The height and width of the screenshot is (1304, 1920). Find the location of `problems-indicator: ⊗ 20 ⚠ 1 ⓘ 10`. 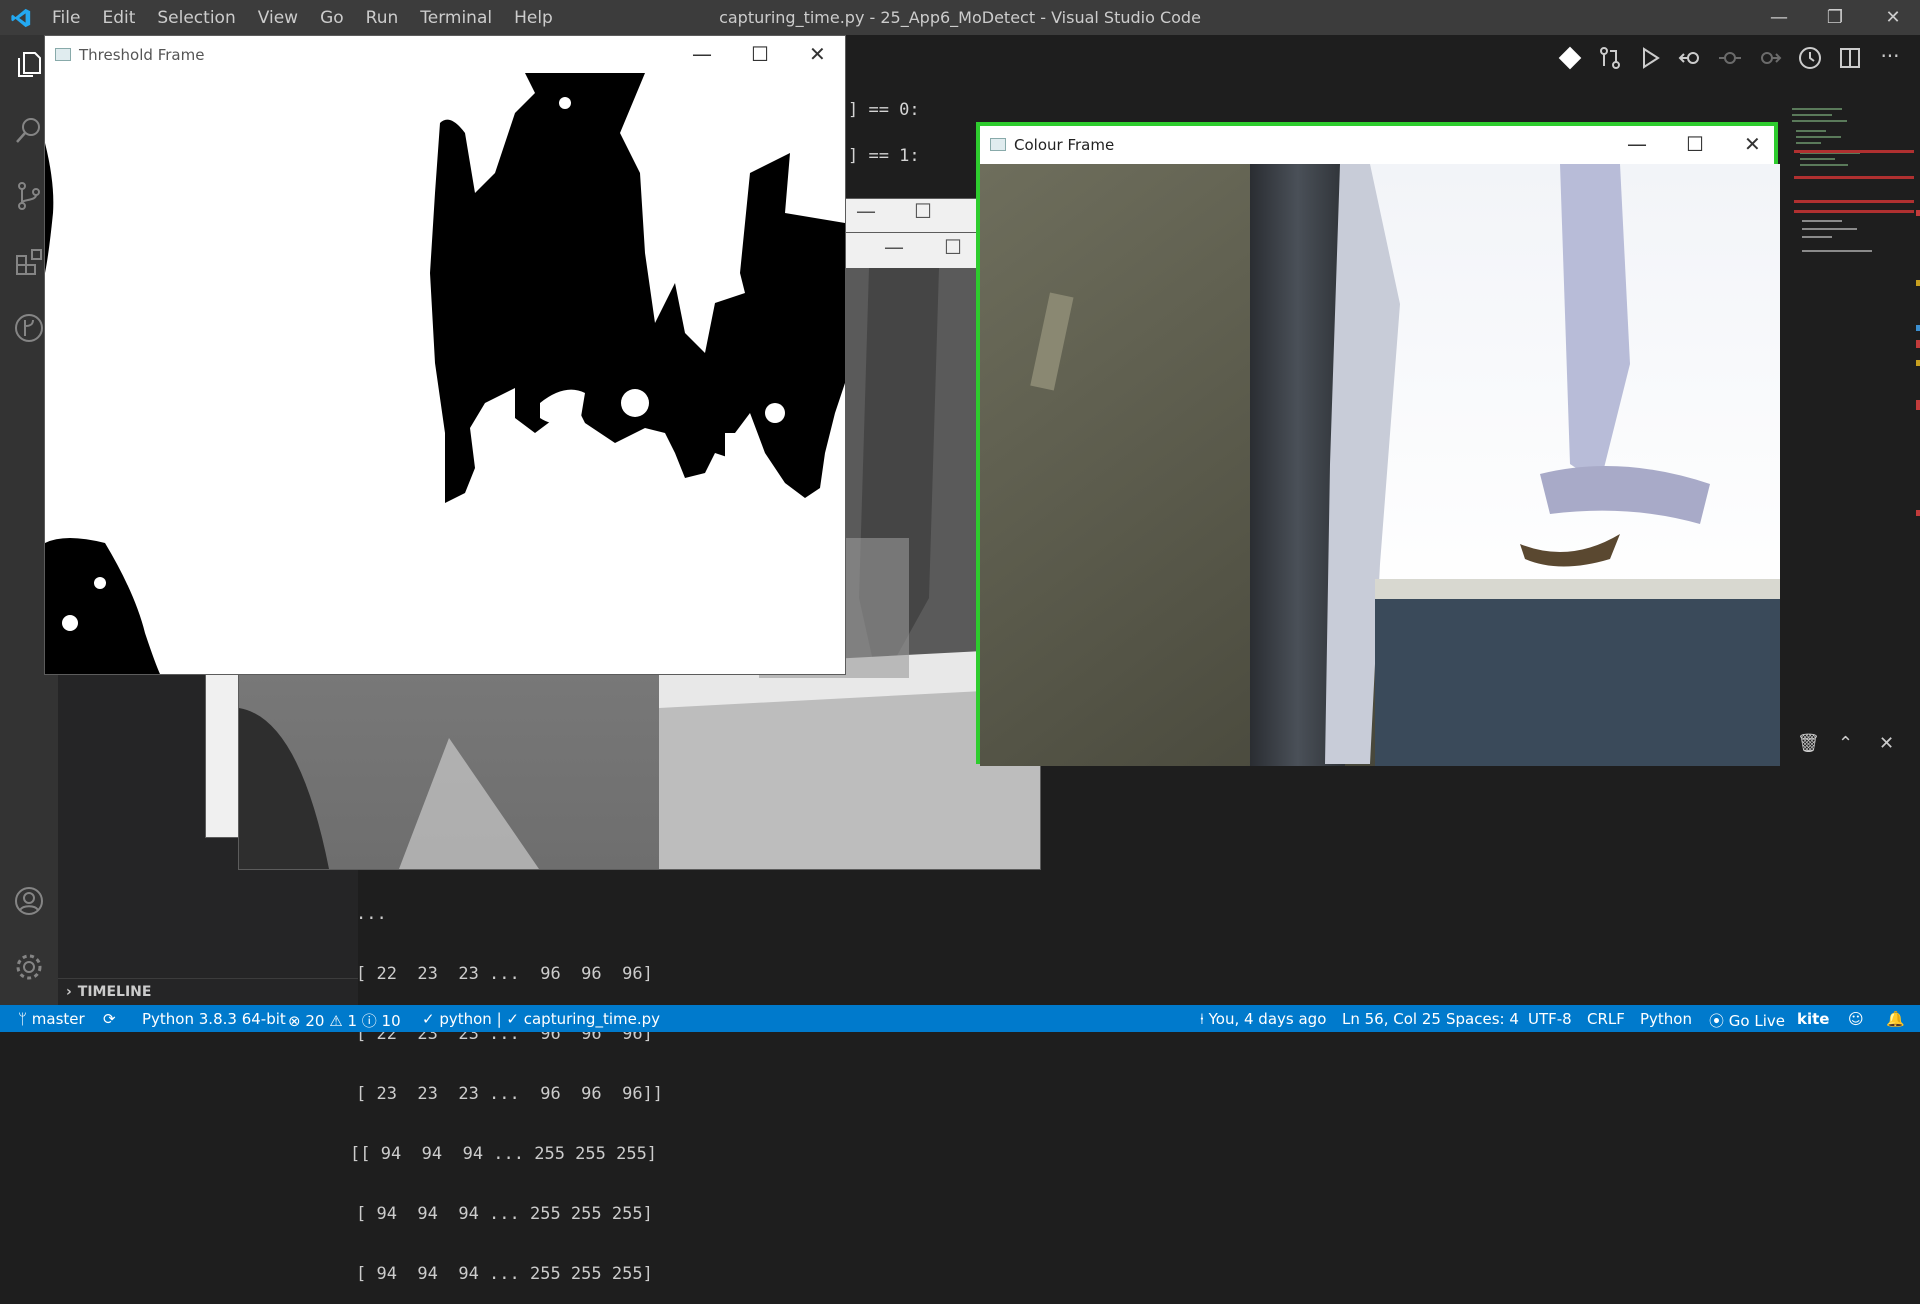

problems-indicator: ⊗ 20 ⚠ 1 ⓘ 10 is located at coordinates (344, 1020).